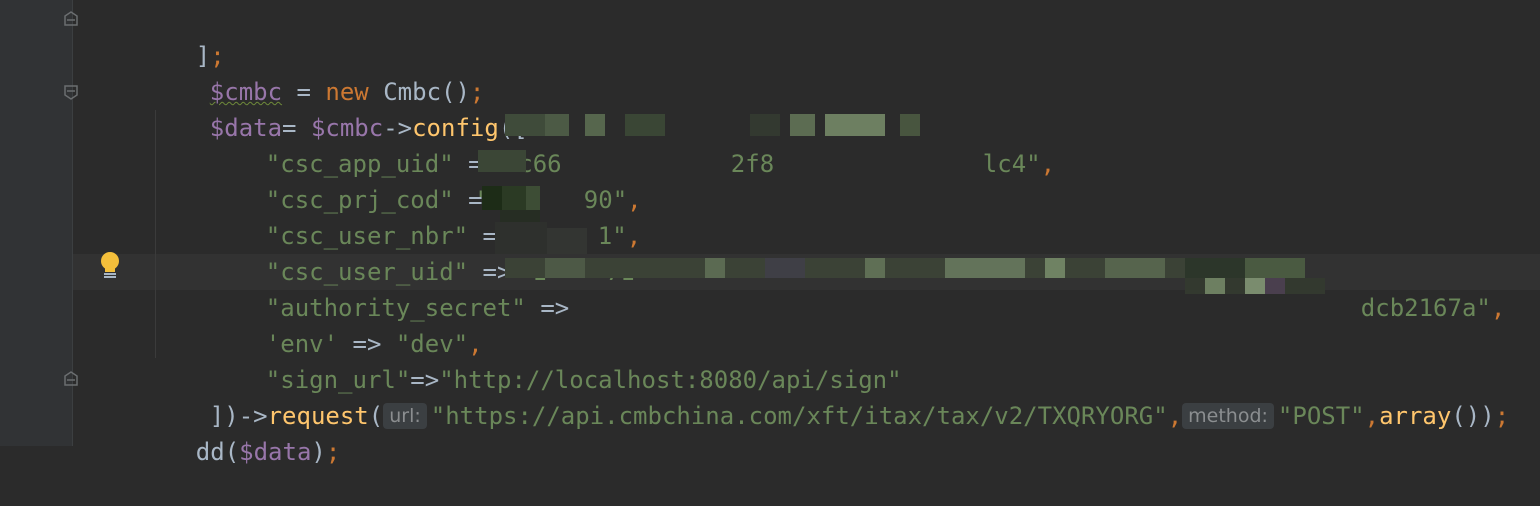  What do you see at coordinates (1415, 416) in the screenshot?
I see `token: array` at bounding box center [1415, 416].